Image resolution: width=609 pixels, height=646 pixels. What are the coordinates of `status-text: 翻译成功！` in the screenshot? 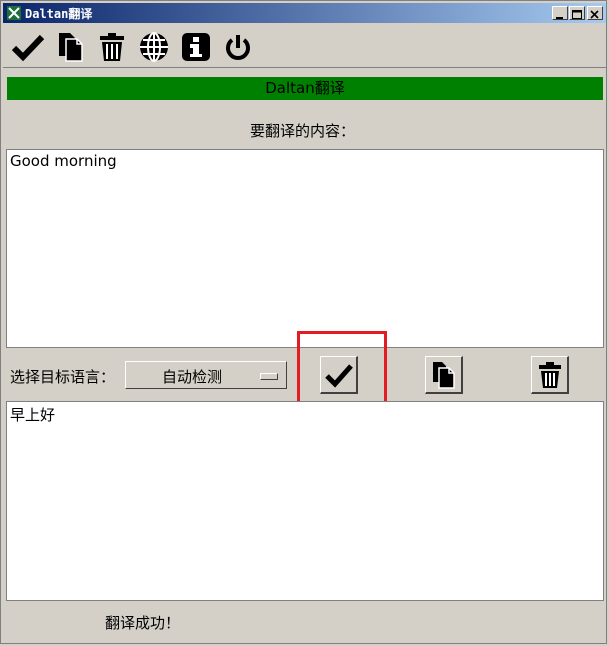 It's located at (143, 623).